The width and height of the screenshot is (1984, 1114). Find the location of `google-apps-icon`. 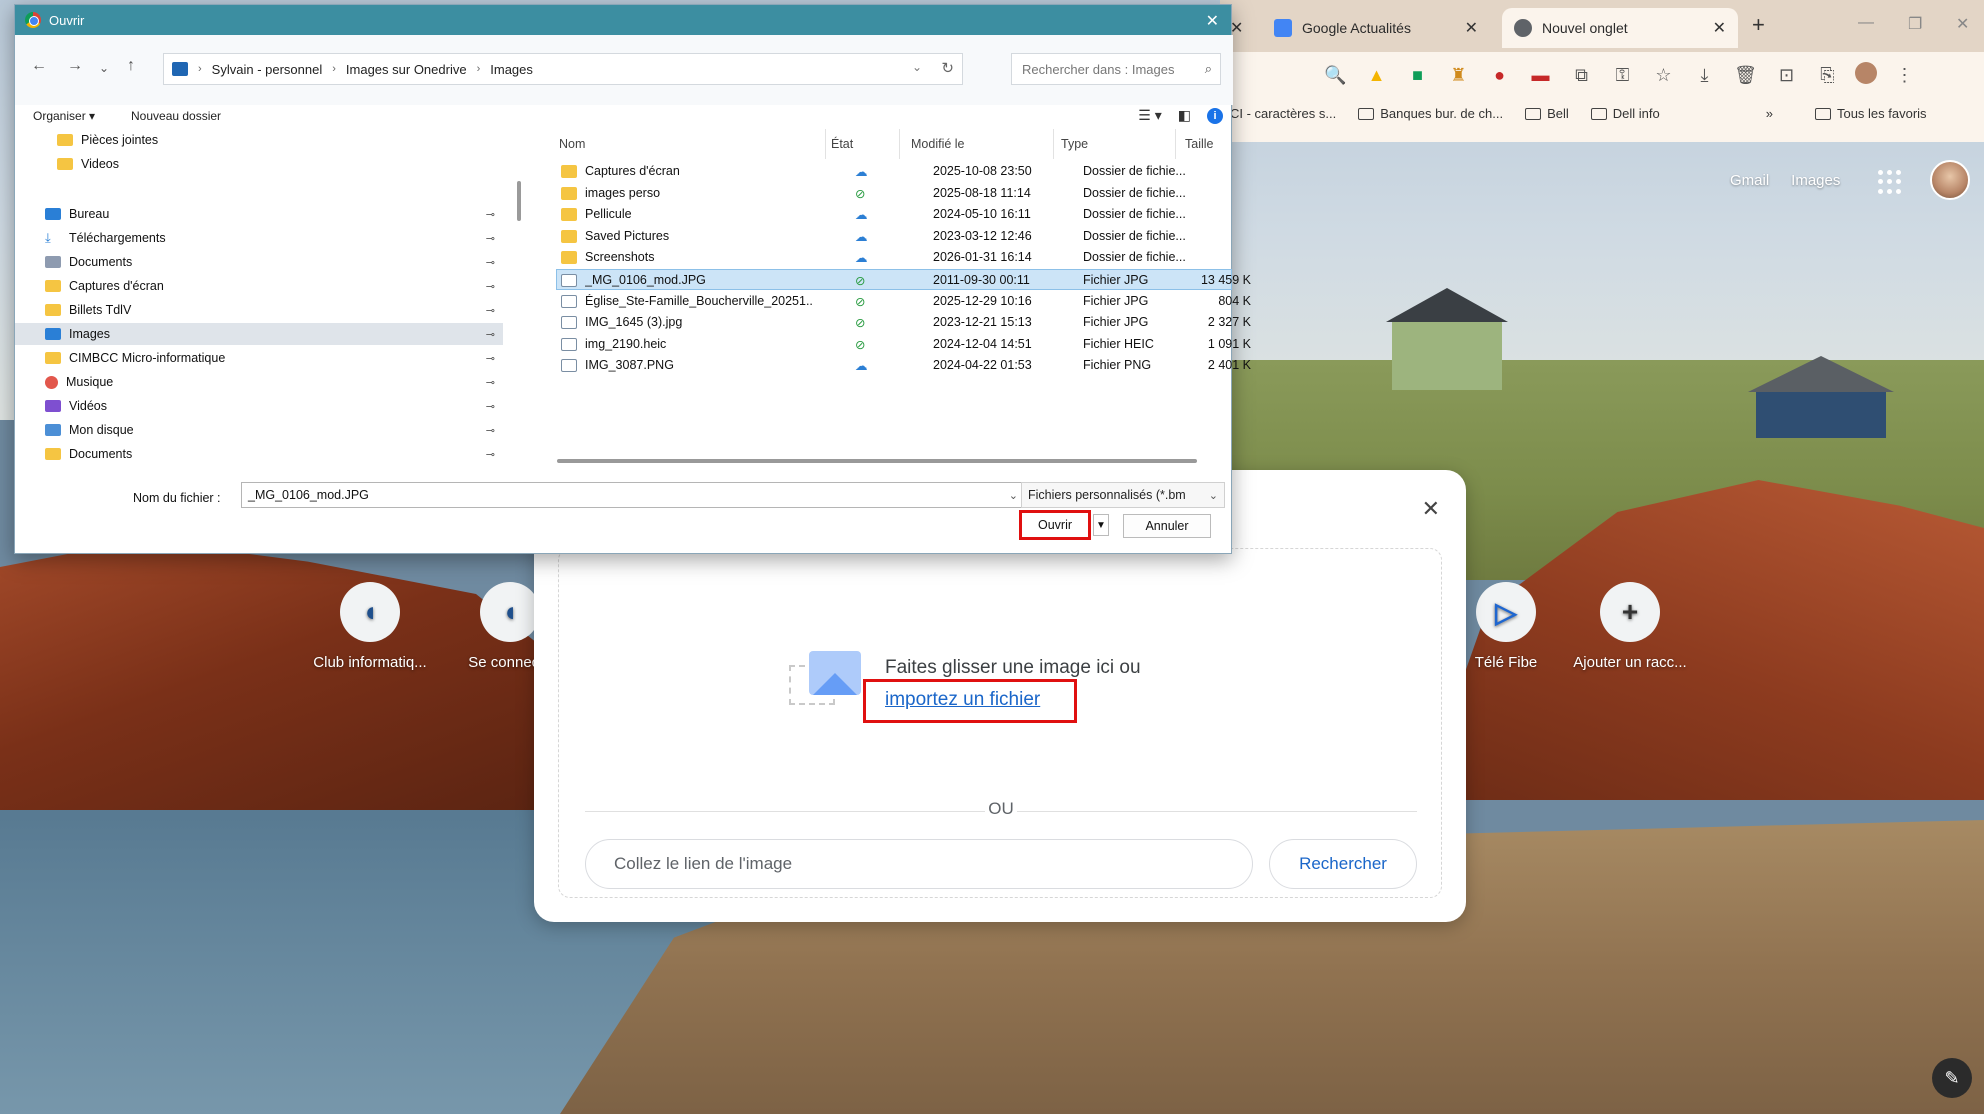

google-apps-icon is located at coordinates (1890, 182).